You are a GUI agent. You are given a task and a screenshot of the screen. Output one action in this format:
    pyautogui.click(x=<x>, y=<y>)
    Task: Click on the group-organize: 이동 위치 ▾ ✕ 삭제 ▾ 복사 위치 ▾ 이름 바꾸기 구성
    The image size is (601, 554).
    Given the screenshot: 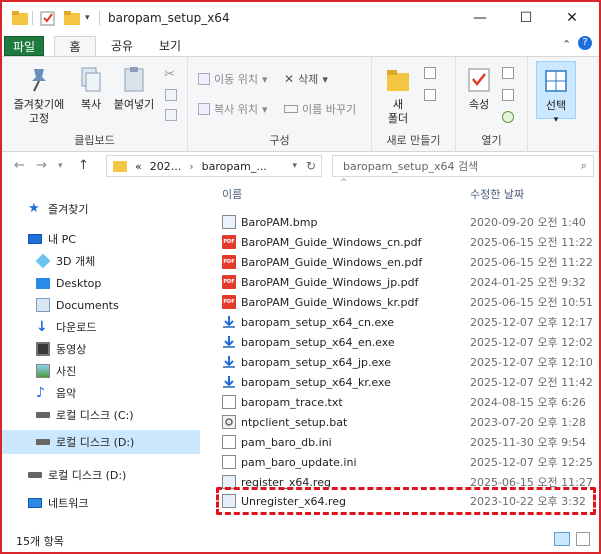 What is the action you would take?
    pyautogui.click(x=280, y=105)
    